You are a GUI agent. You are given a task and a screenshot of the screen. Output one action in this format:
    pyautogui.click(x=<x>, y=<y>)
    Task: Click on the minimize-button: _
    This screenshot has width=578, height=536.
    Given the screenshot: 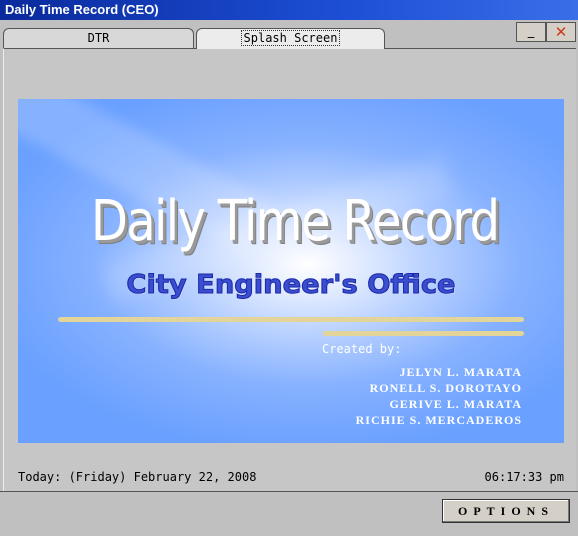 What is the action you would take?
    pyautogui.click(x=531, y=32)
    